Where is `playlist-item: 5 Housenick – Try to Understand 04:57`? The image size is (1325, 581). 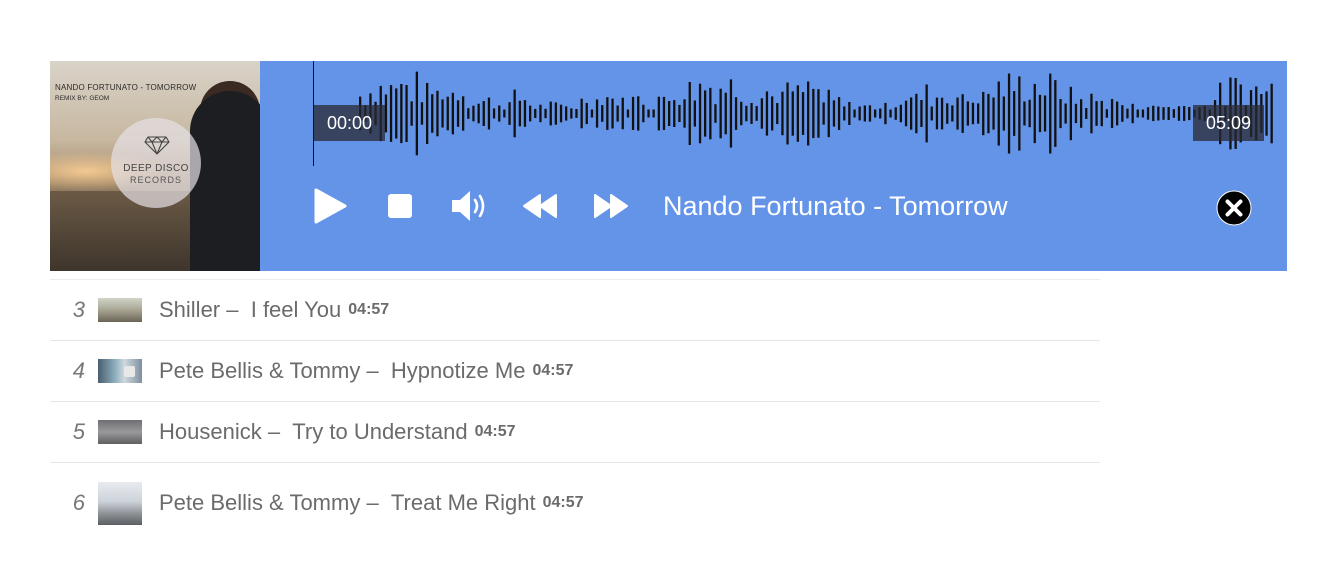
playlist-item: 5 Housenick – Try to Understand 04:57 is located at coordinates (575, 432).